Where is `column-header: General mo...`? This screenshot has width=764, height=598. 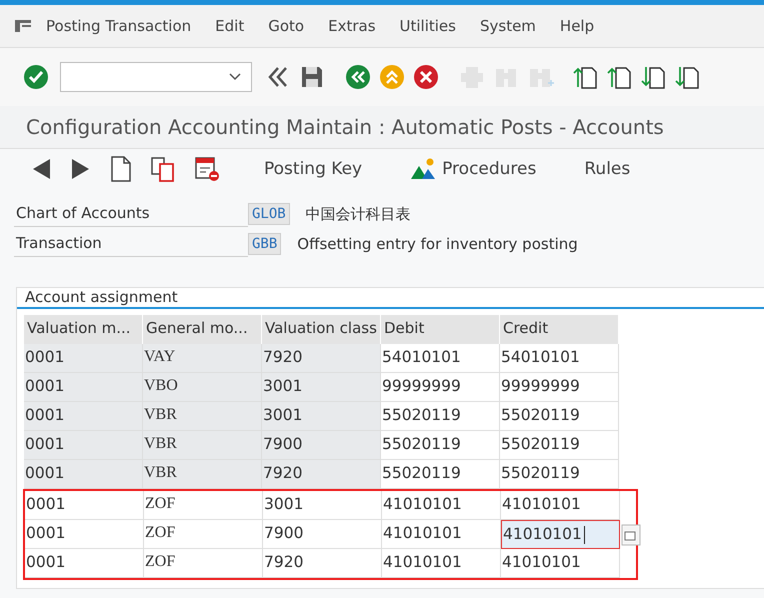
column-header: General mo... is located at coordinates (202, 329).